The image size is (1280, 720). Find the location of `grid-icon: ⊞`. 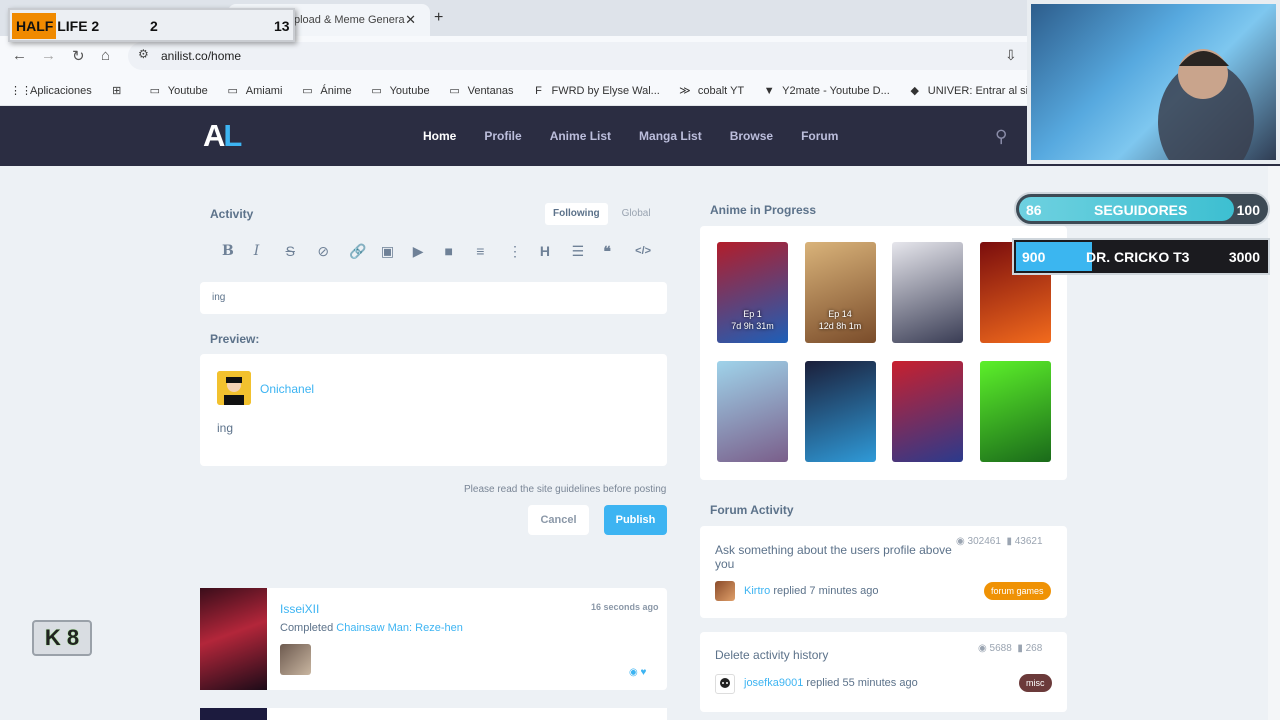

grid-icon: ⊞ is located at coordinates (117, 91).